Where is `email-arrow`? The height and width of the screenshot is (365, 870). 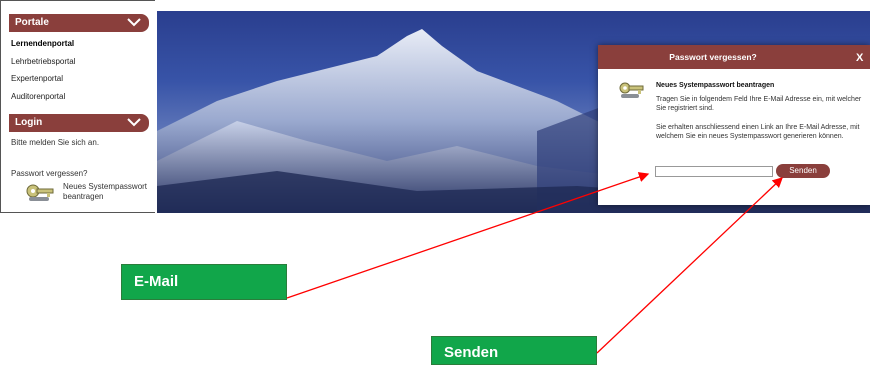 email-arrow is located at coordinates (468, 235).